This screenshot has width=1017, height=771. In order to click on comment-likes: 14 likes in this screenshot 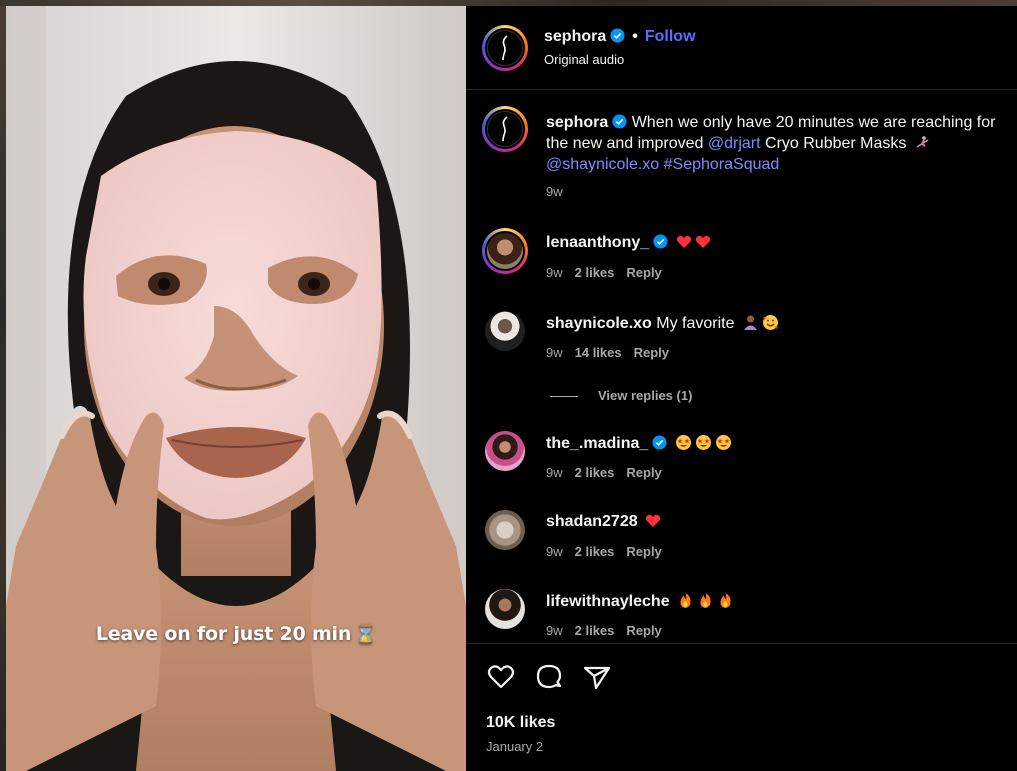, I will do `click(598, 352)`.